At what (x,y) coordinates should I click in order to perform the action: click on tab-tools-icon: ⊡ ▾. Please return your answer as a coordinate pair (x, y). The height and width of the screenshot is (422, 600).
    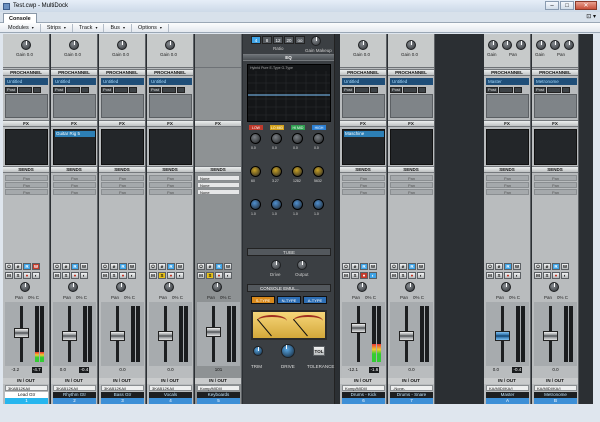
    Looking at the image, I should click on (591, 16).